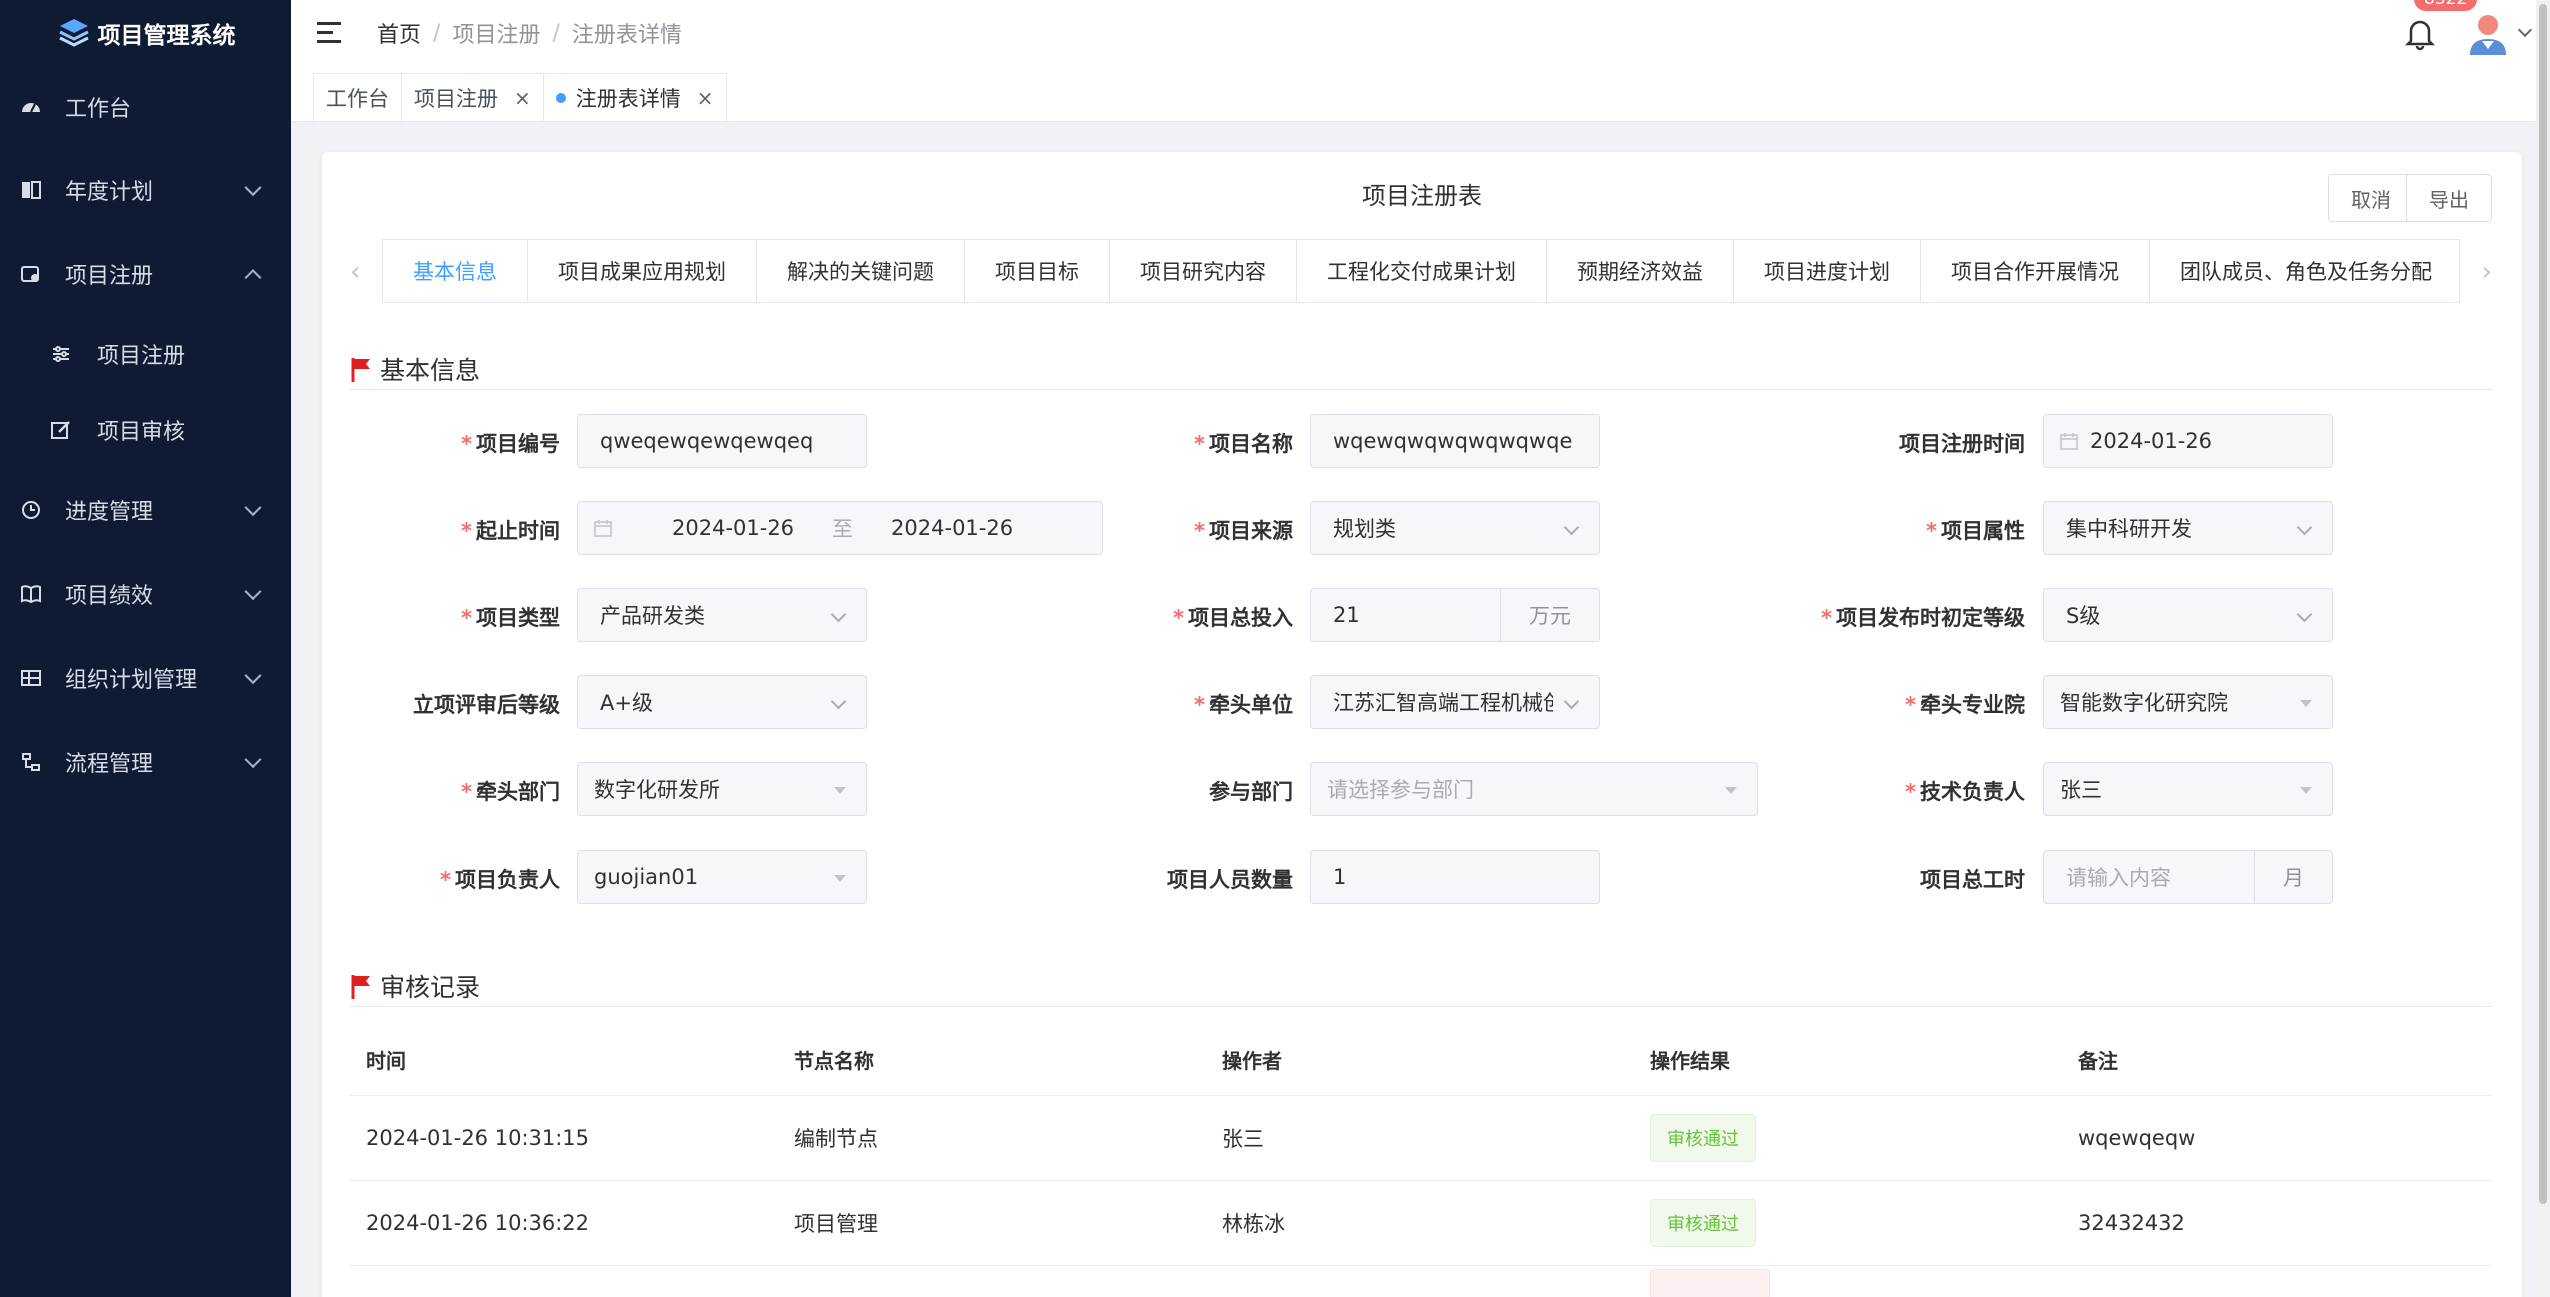 The height and width of the screenshot is (1297, 2550). Describe the element at coordinates (109, 764) in the screenshot. I see `sidebar-item-label: 流程管理` at that location.